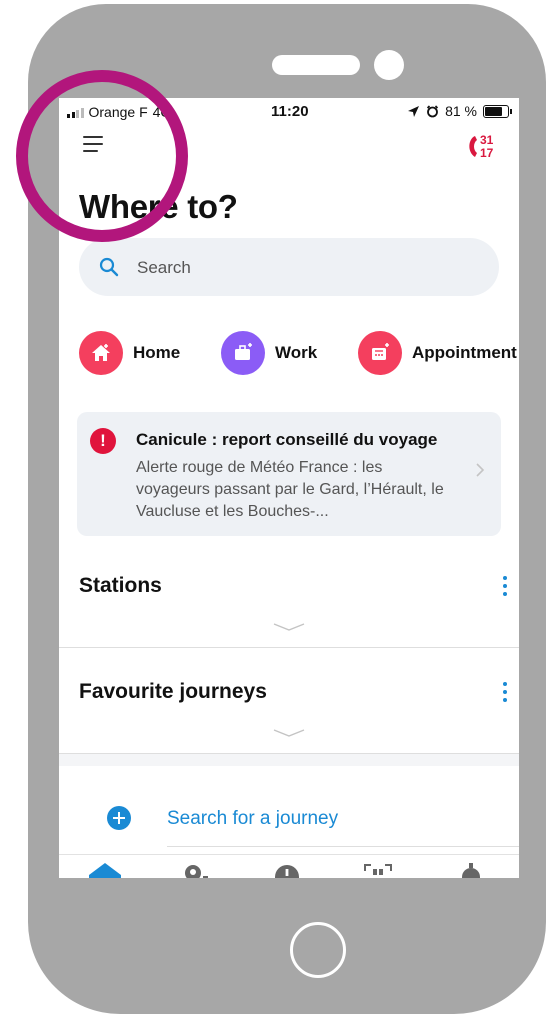 The height and width of the screenshot is (1014, 546). What do you see at coordinates (93, 144) in the screenshot?
I see `hamburger-menu-icon` at bounding box center [93, 144].